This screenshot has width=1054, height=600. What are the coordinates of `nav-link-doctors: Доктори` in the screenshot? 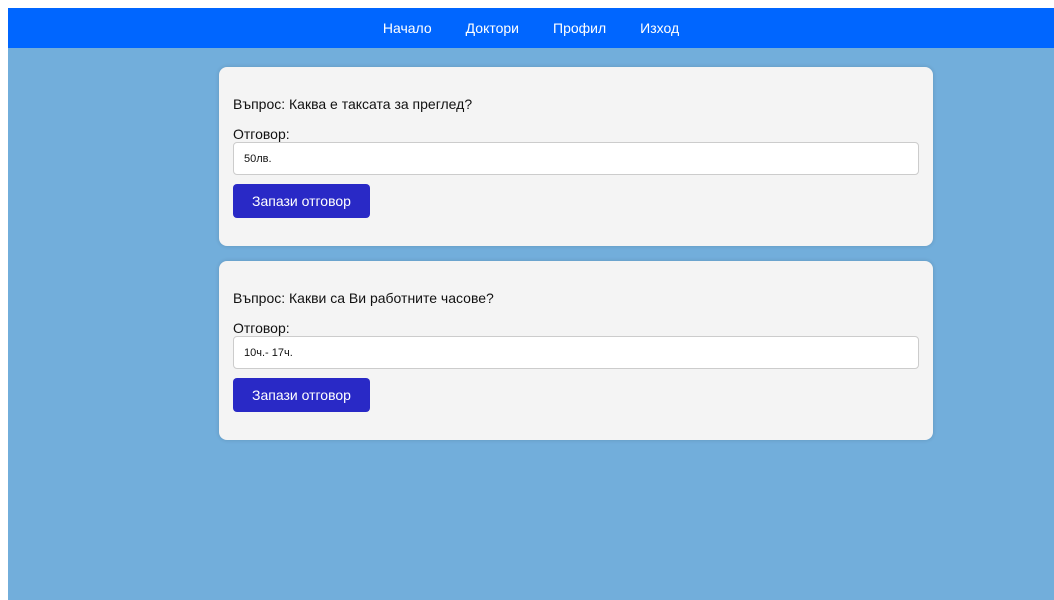 It's located at (492, 28).